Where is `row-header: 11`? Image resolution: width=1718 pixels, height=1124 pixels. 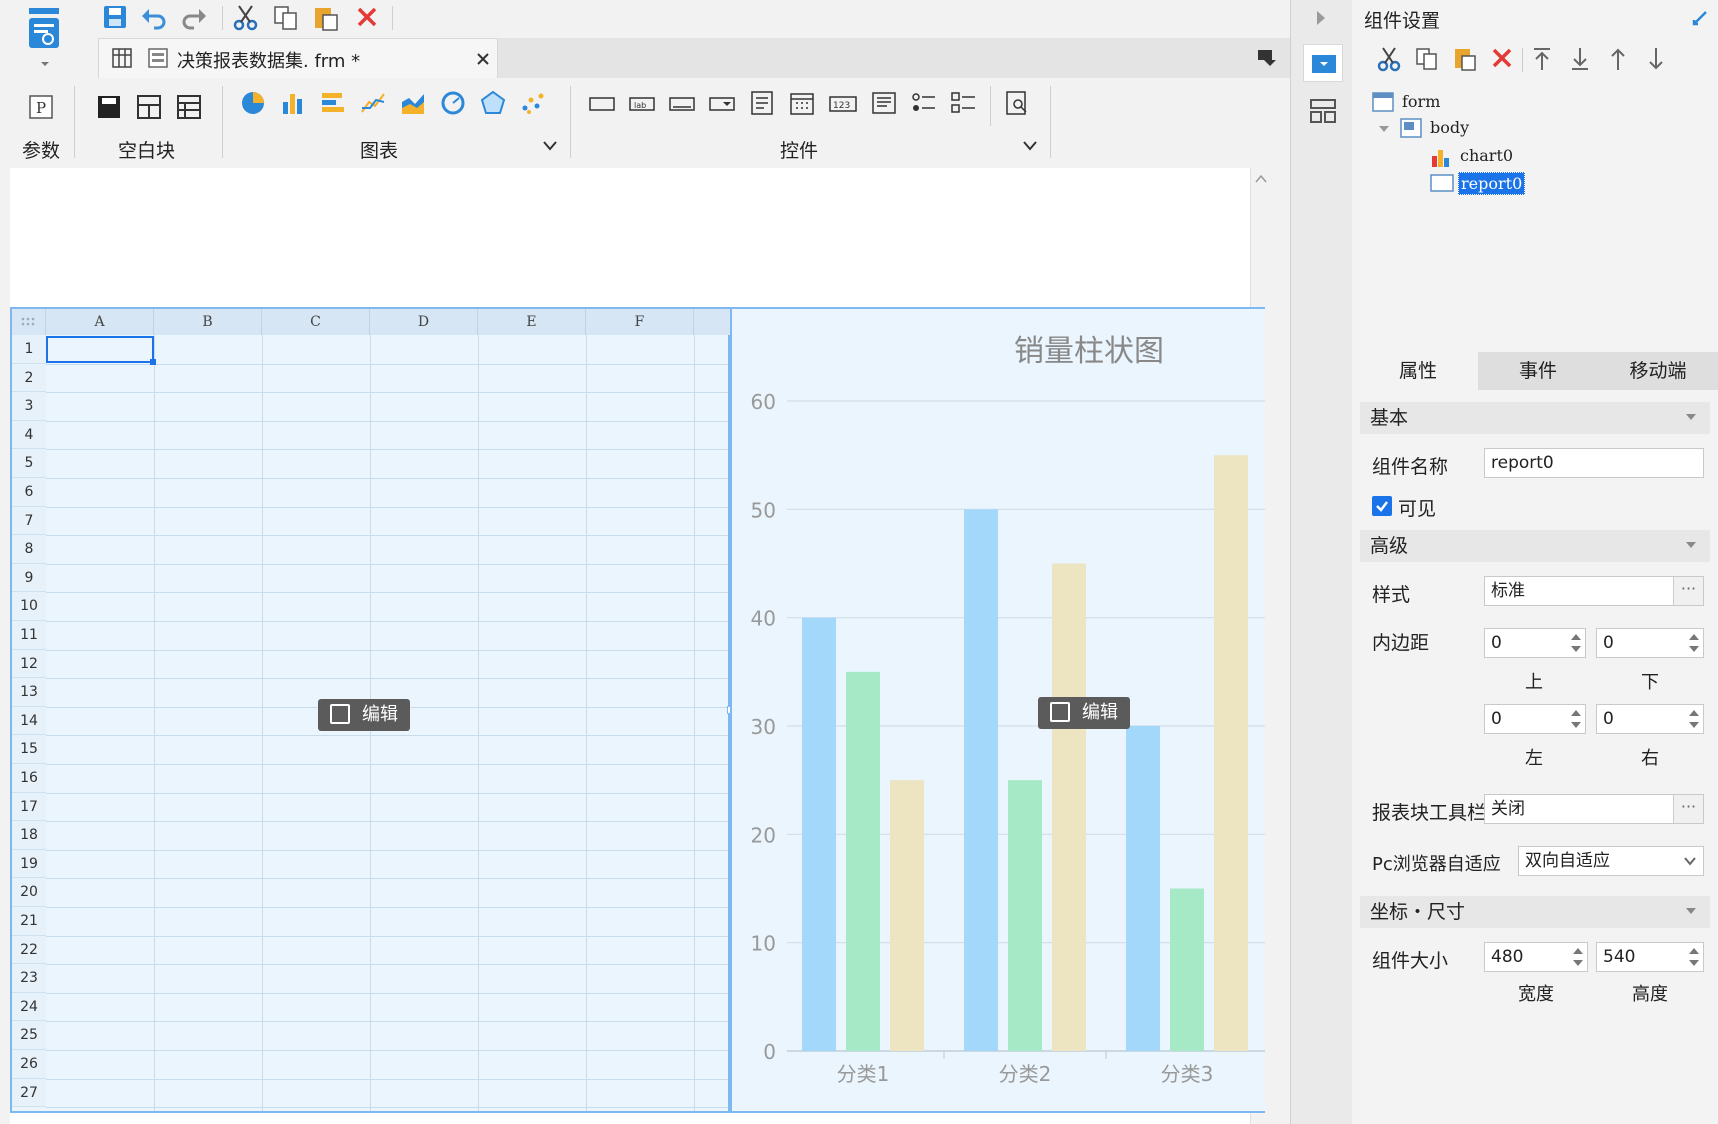
row-header: 11 is located at coordinates (29, 635).